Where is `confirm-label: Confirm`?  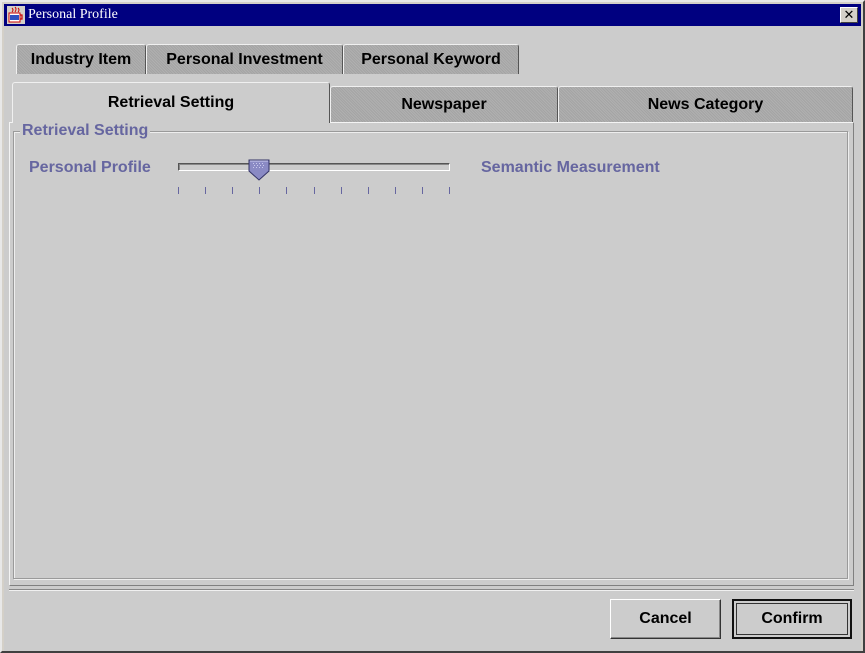
confirm-label: Confirm is located at coordinates (792, 618).